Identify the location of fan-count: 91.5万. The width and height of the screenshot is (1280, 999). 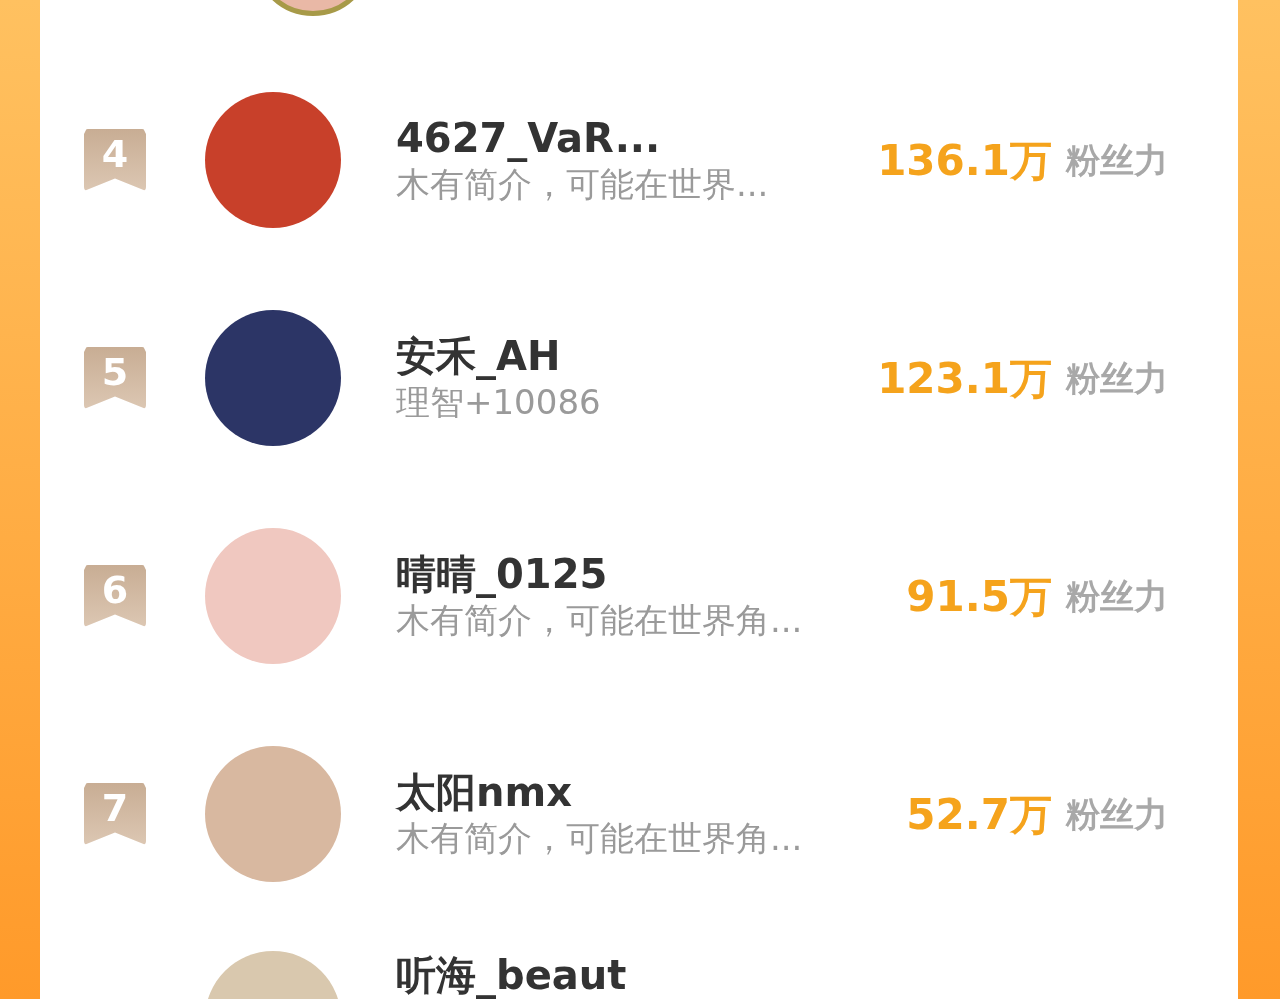
(979, 596).